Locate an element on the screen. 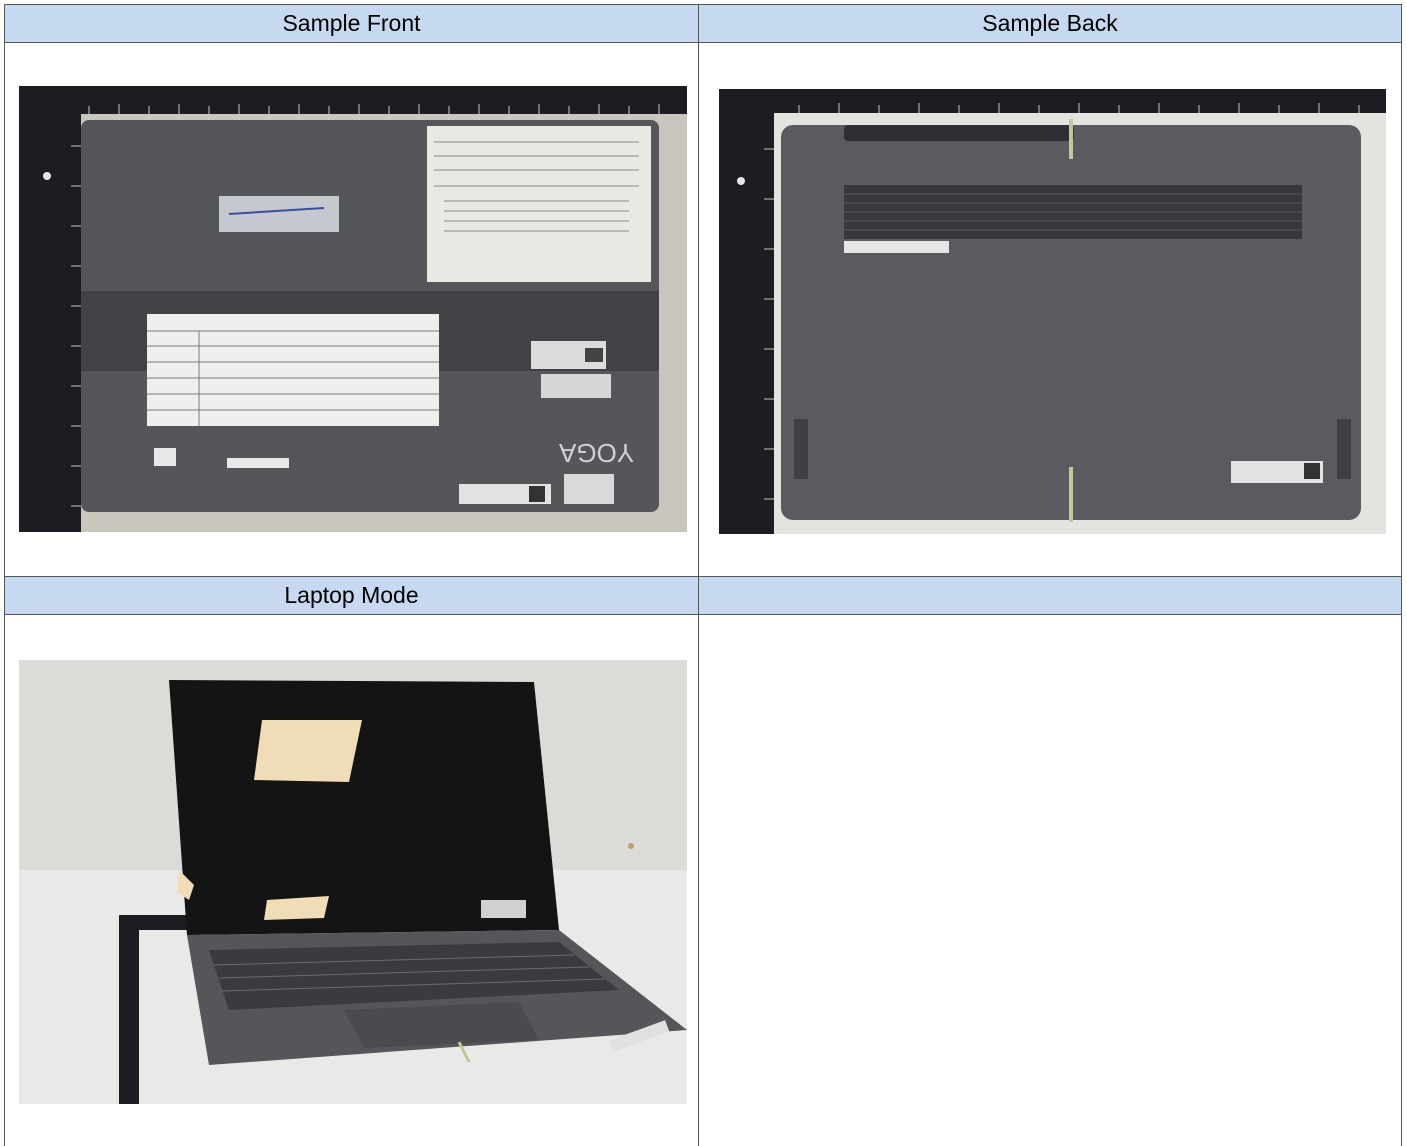 The width and height of the screenshot is (1407, 1146). column-divider is located at coordinates (698, 575).